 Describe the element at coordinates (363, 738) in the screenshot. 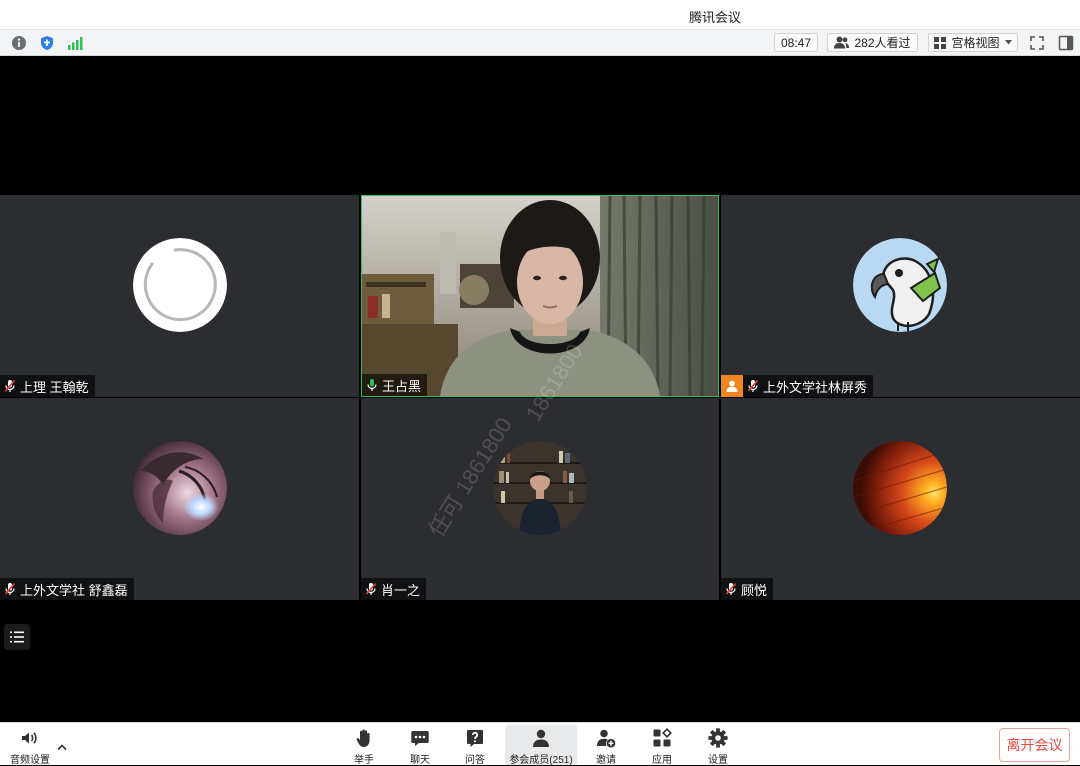

I see `raise-hand-icon` at that location.